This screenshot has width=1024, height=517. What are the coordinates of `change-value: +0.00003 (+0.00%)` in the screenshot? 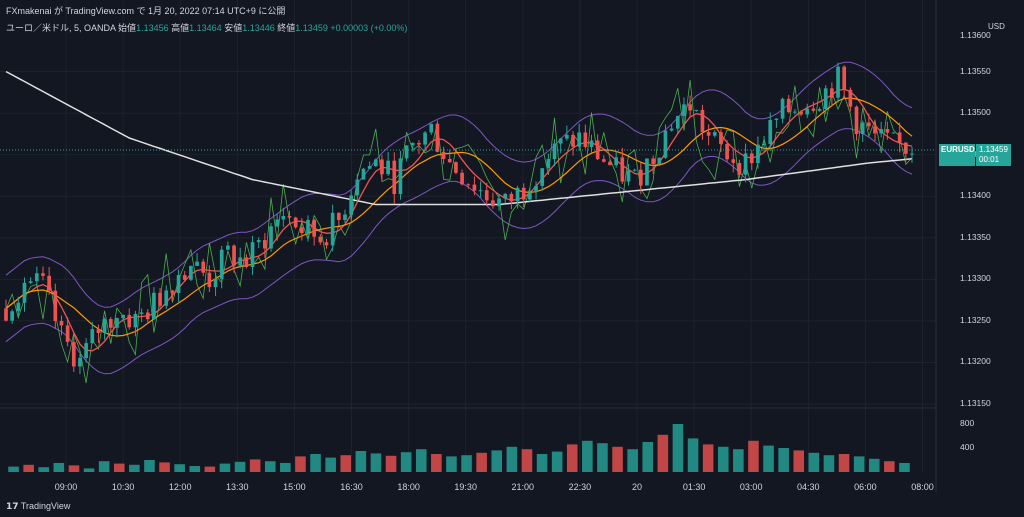 It's located at (369, 28).